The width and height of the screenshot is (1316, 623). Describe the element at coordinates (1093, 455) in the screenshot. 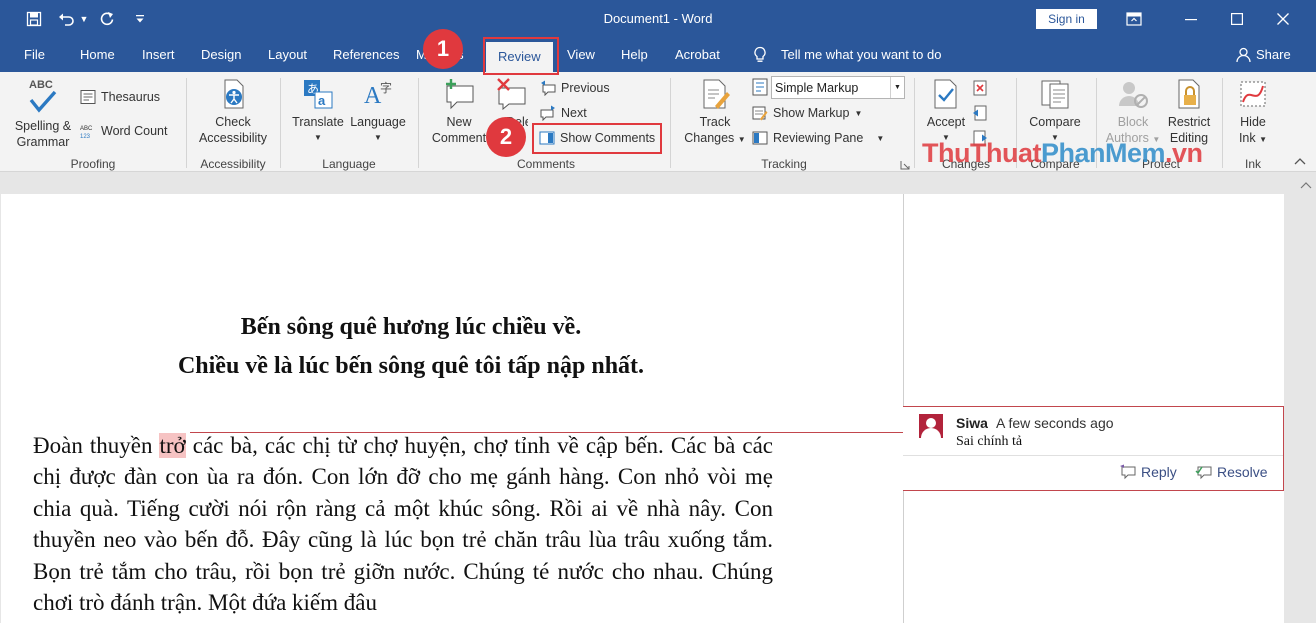

I see `comment-divider` at that location.